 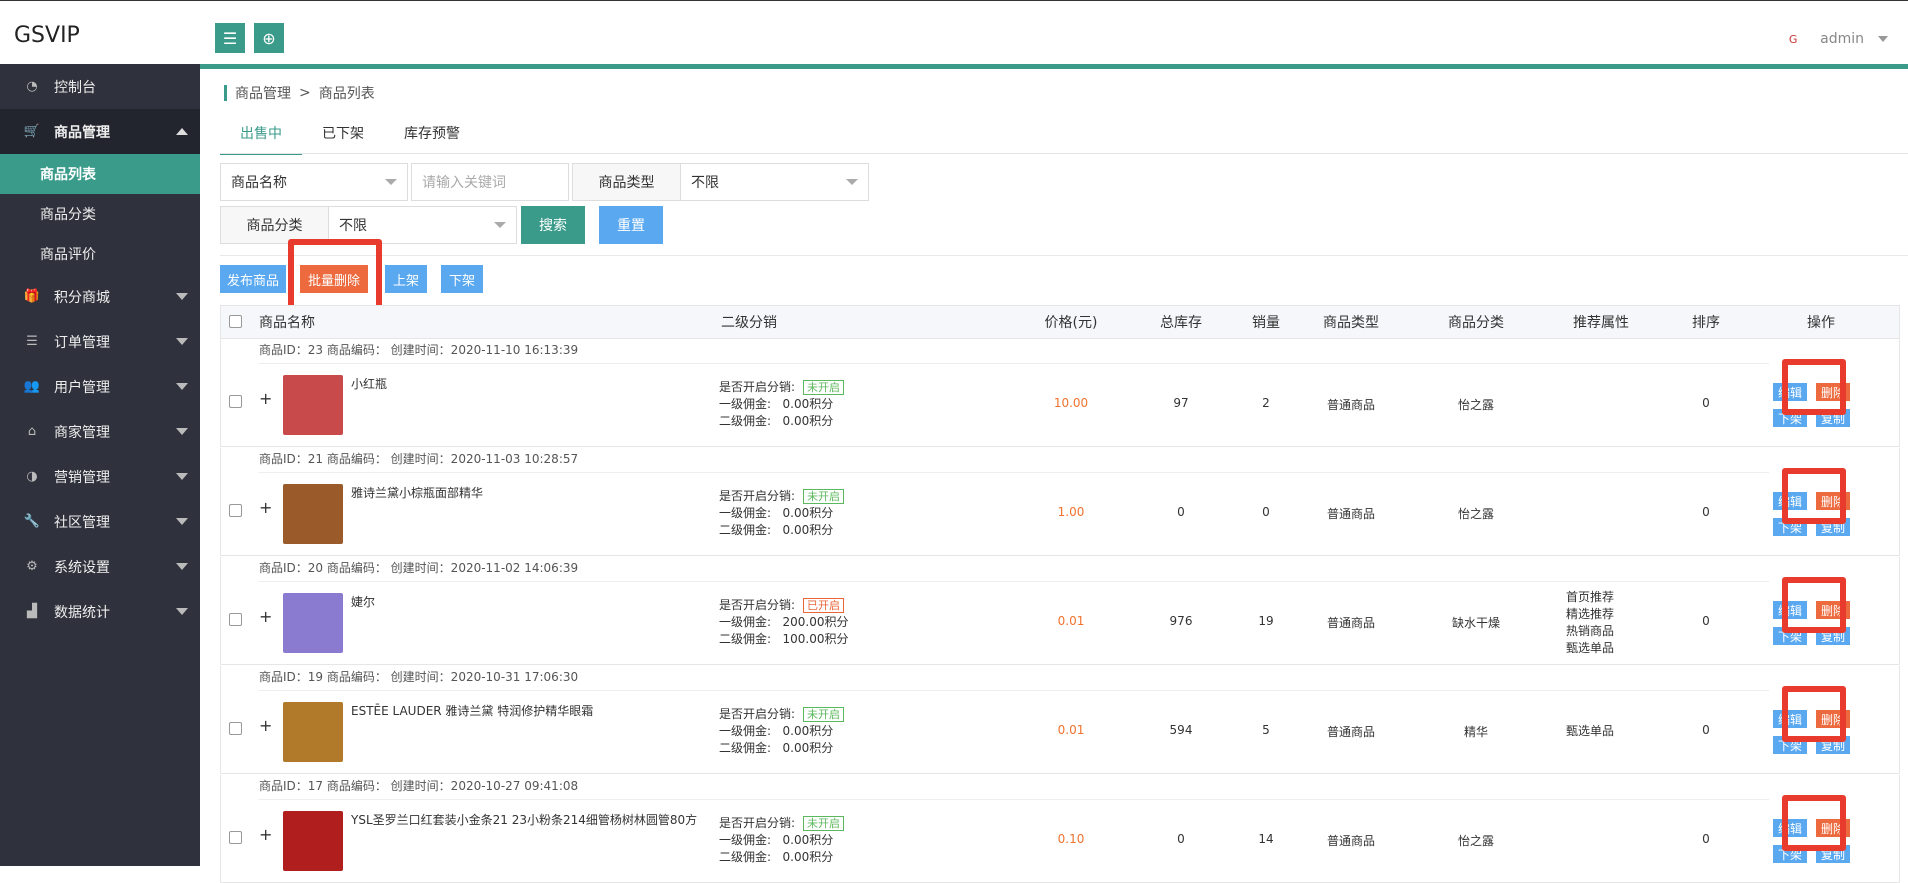 I want to click on sidebar-subitem-product-category: 商品分类, so click(x=100, y=214).